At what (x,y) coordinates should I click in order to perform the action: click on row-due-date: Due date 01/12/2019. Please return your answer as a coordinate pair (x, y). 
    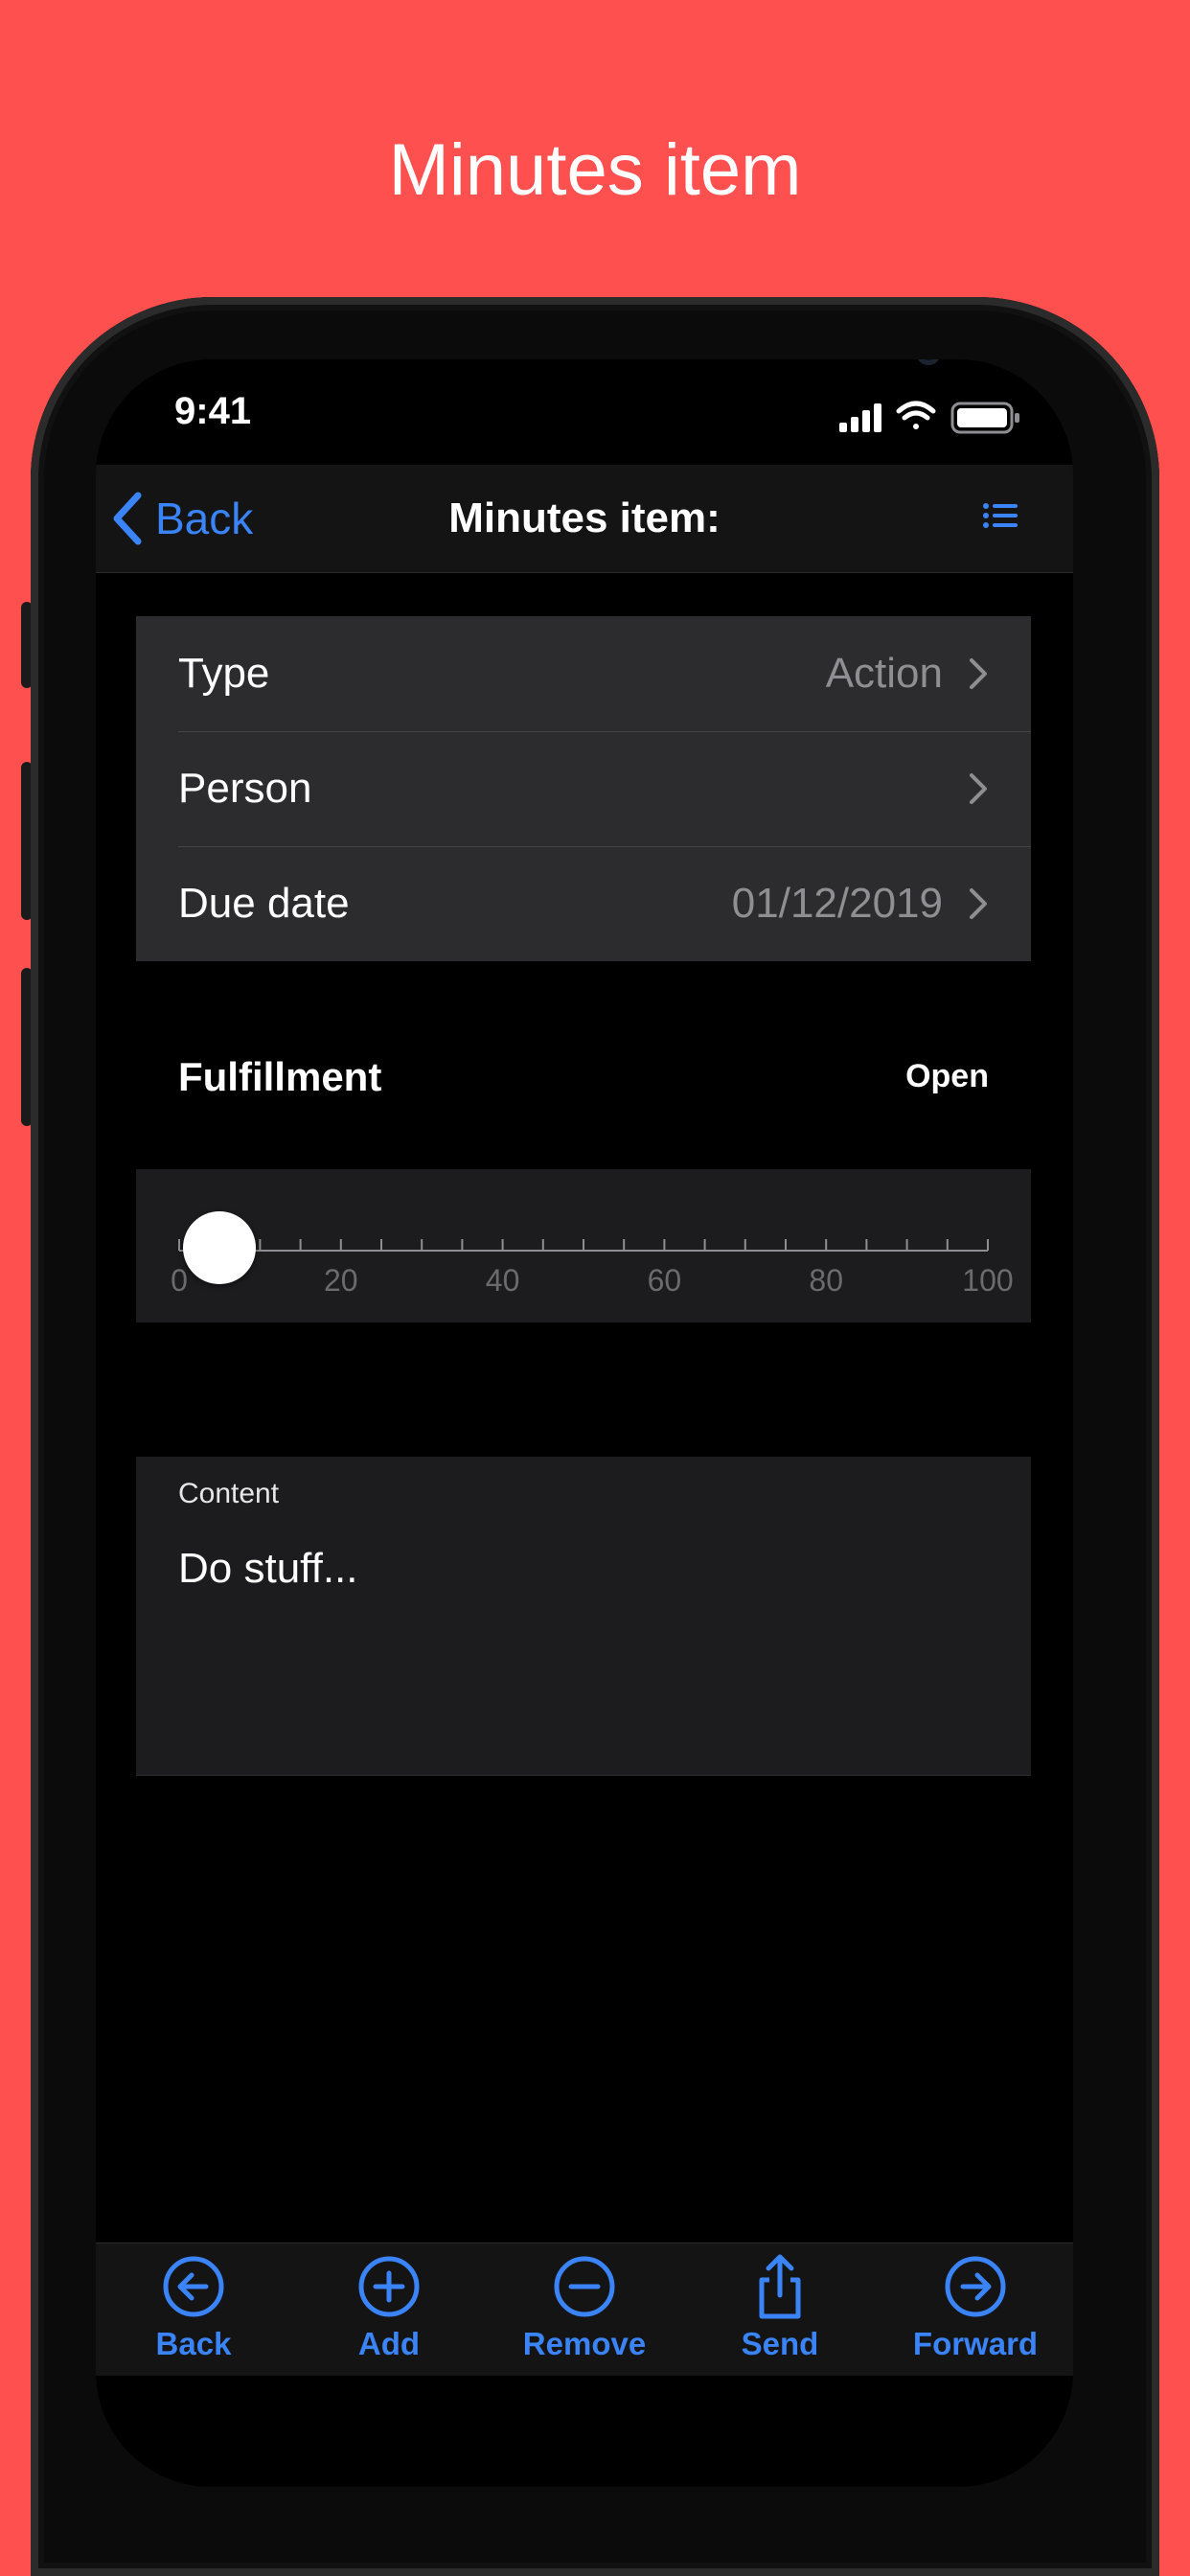
    Looking at the image, I should click on (584, 903).